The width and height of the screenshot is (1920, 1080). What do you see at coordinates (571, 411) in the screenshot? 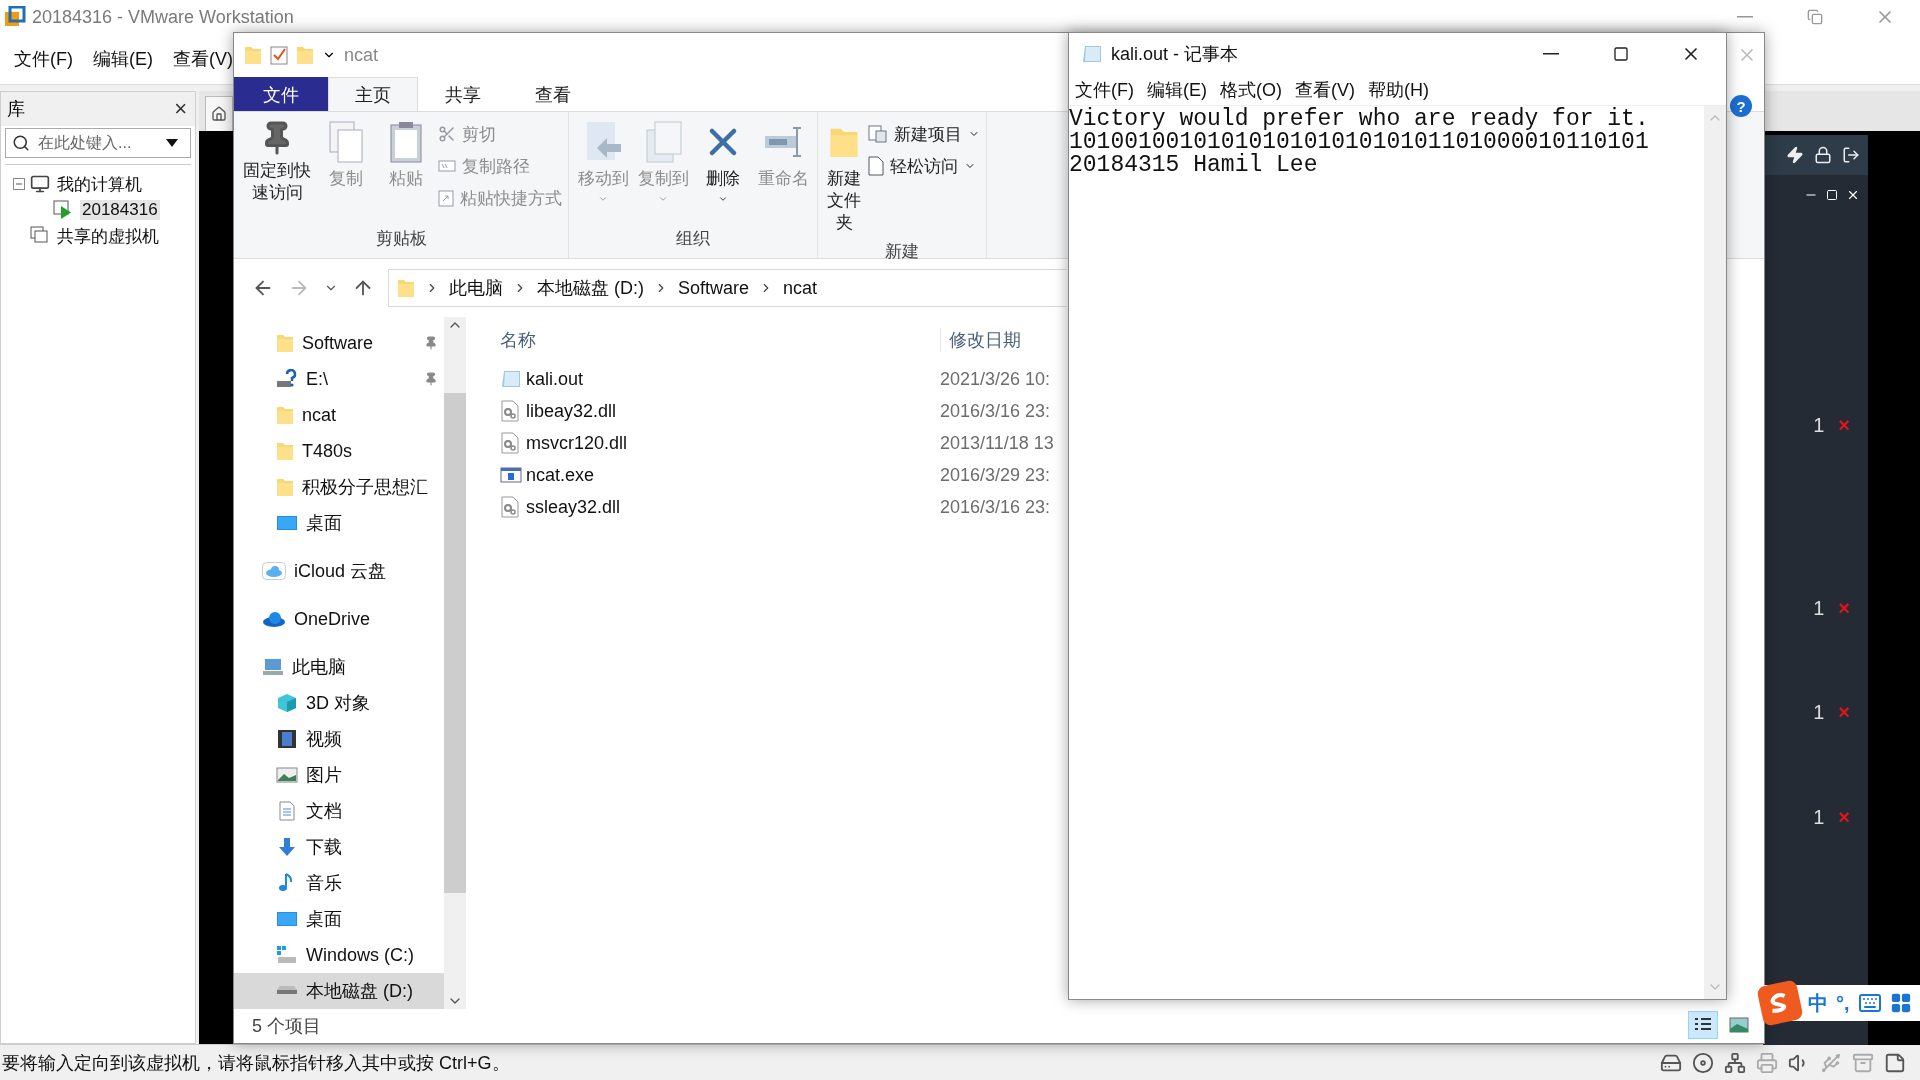
I see `file-name: libeay32.dll` at bounding box center [571, 411].